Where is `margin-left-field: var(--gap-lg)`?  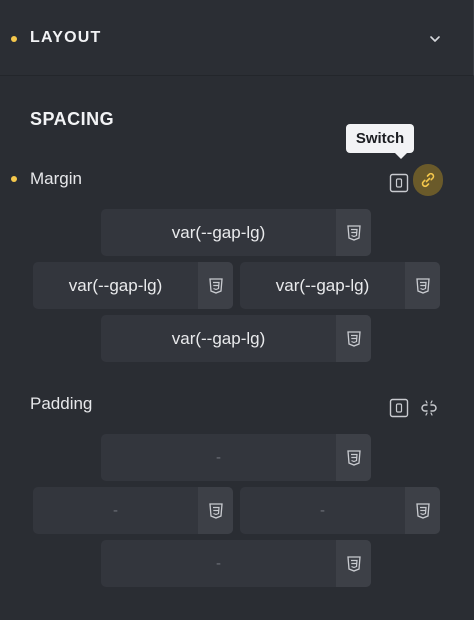
margin-left-field: var(--gap-lg) is located at coordinates (133, 285).